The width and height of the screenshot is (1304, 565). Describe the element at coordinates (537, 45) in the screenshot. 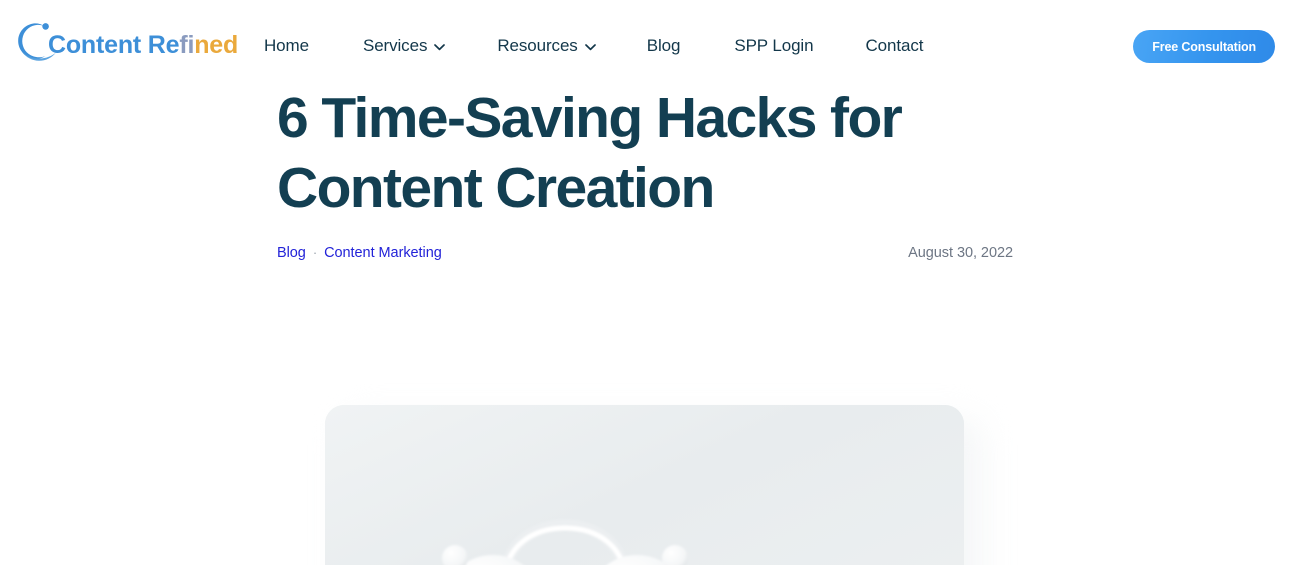

I see `nav-item-resources-label: Resources` at that location.